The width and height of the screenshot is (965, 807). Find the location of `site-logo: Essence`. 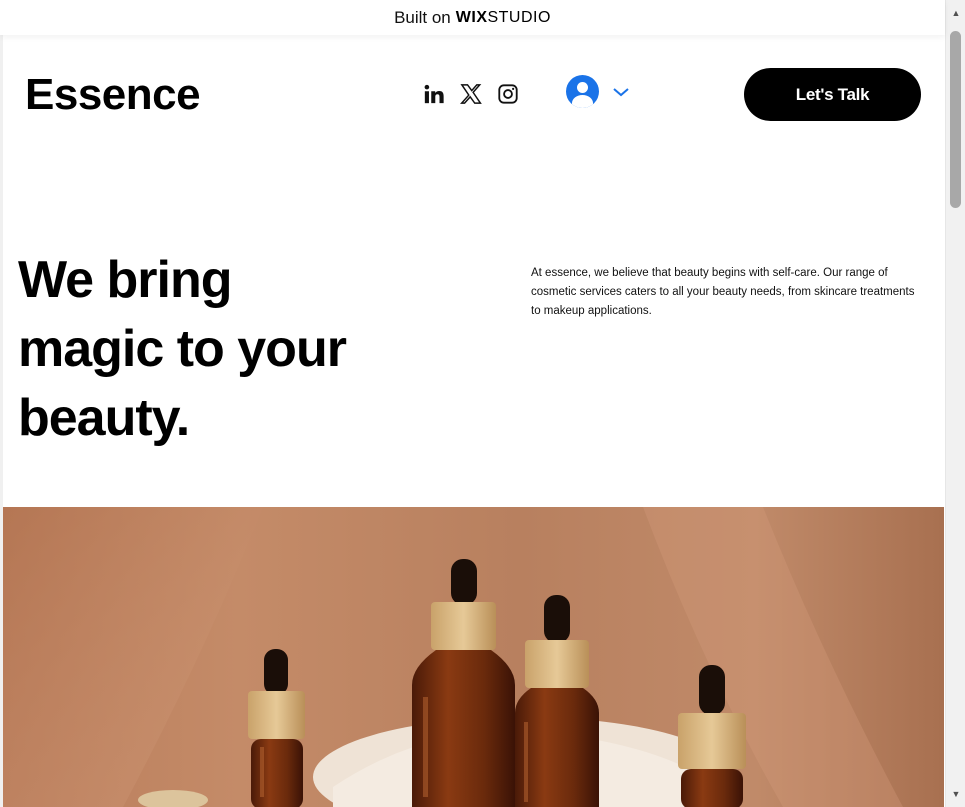

site-logo: Essence is located at coordinates (113, 95).